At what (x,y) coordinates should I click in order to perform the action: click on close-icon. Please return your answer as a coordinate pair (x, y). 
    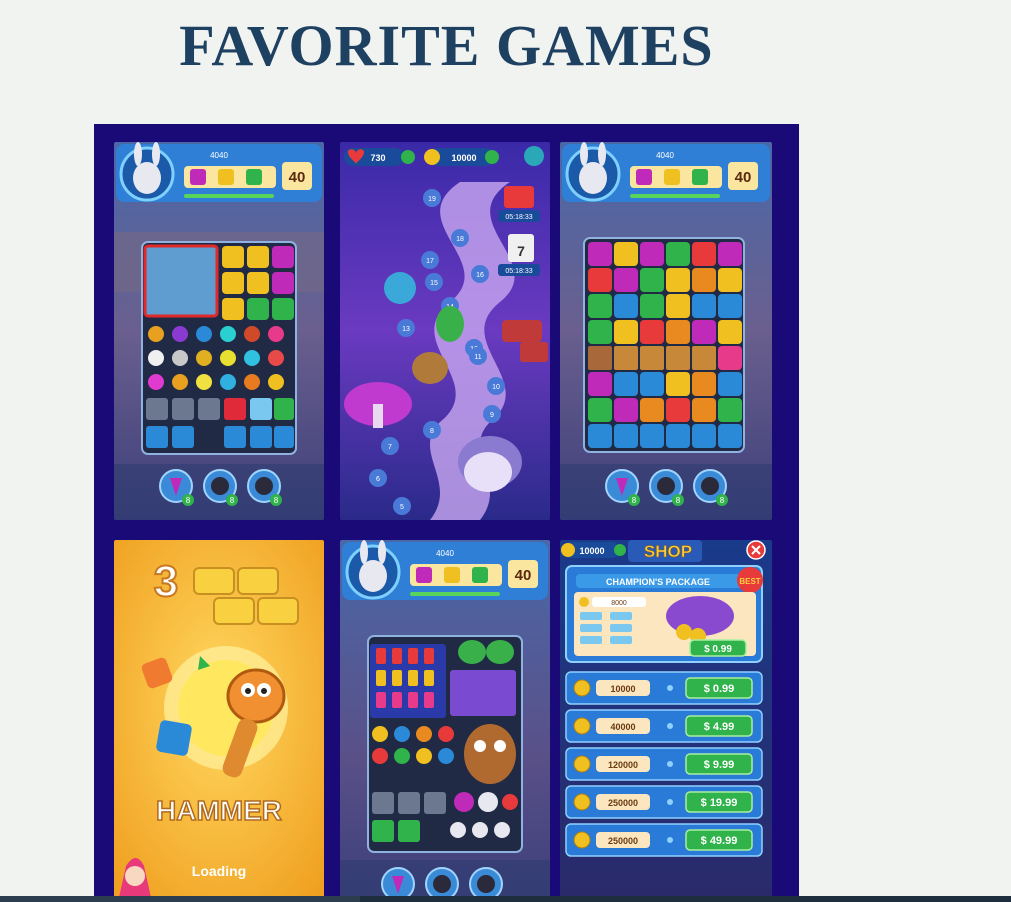
    Looking at the image, I should click on (756, 550).